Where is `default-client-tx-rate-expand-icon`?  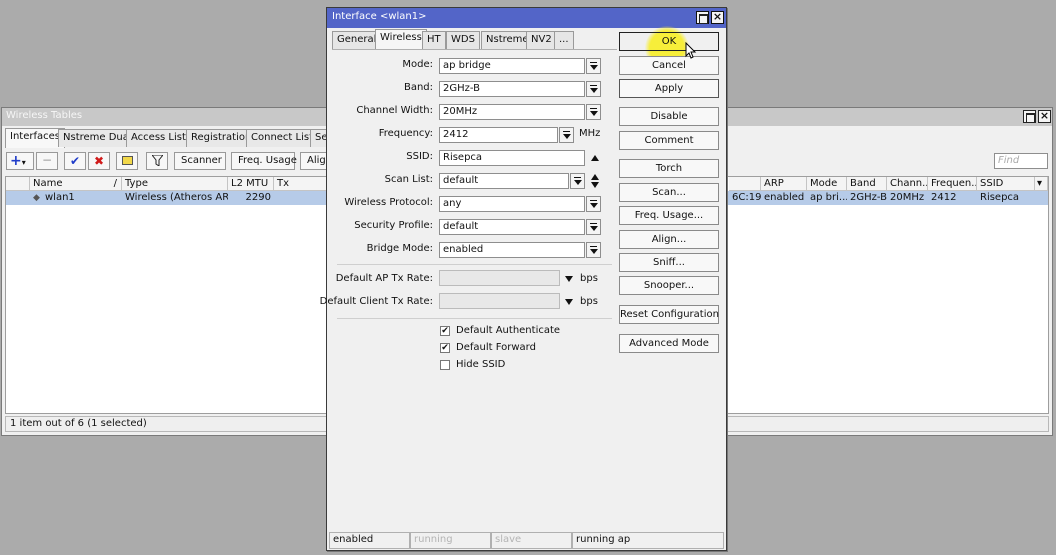
default-client-tx-rate-expand-icon is located at coordinates (569, 302).